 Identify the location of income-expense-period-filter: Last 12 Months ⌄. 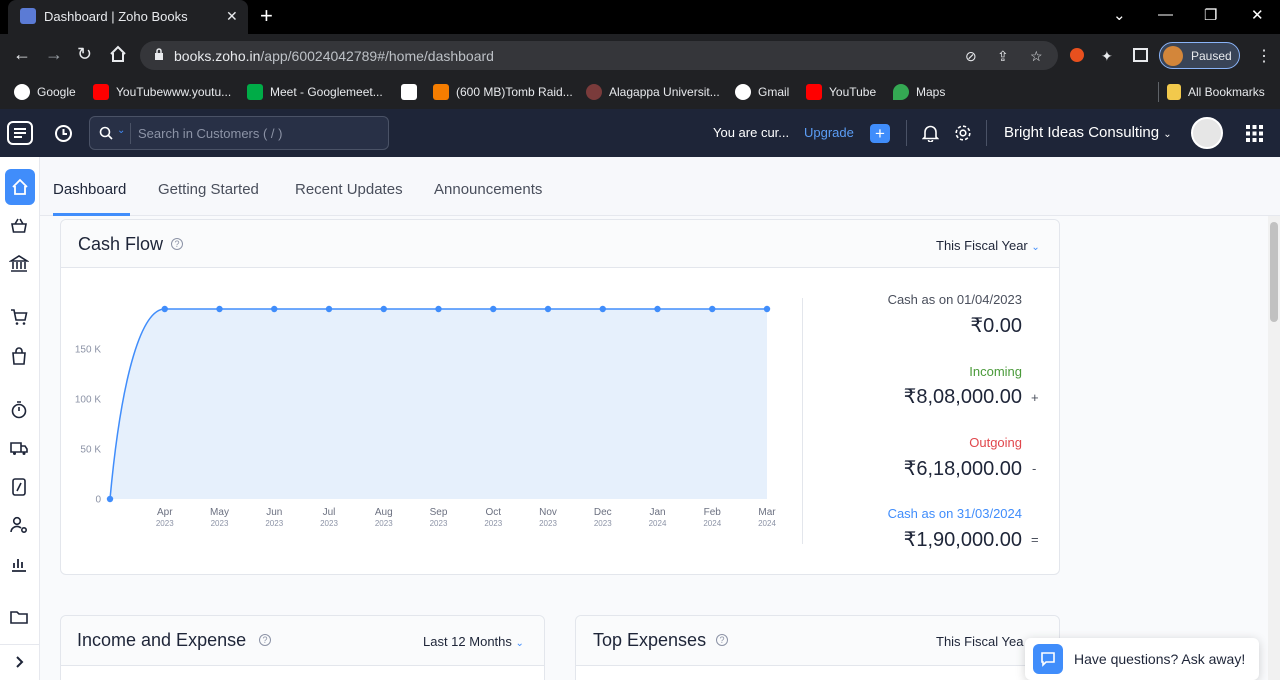
(473, 641).